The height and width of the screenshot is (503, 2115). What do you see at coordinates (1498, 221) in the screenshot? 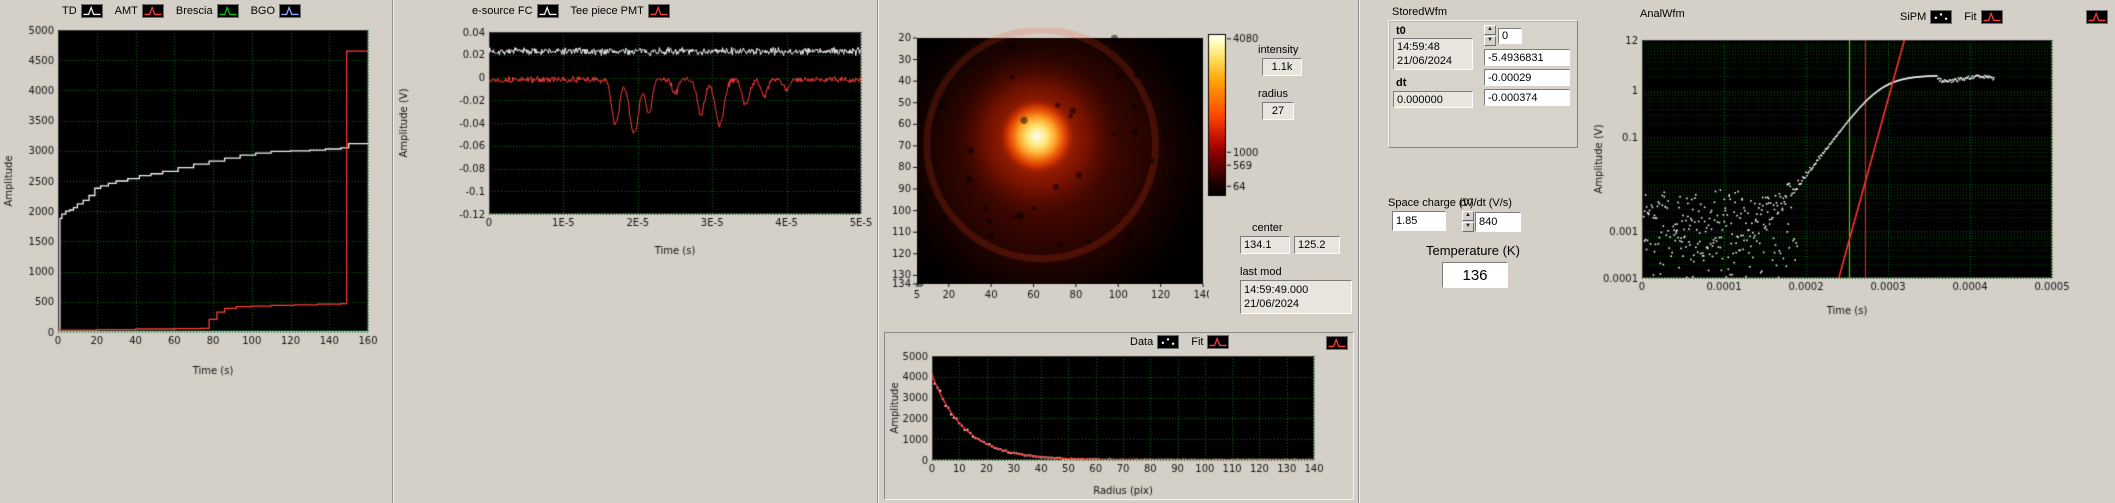
I see `dvdt-input: 840` at bounding box center [1498, 221].